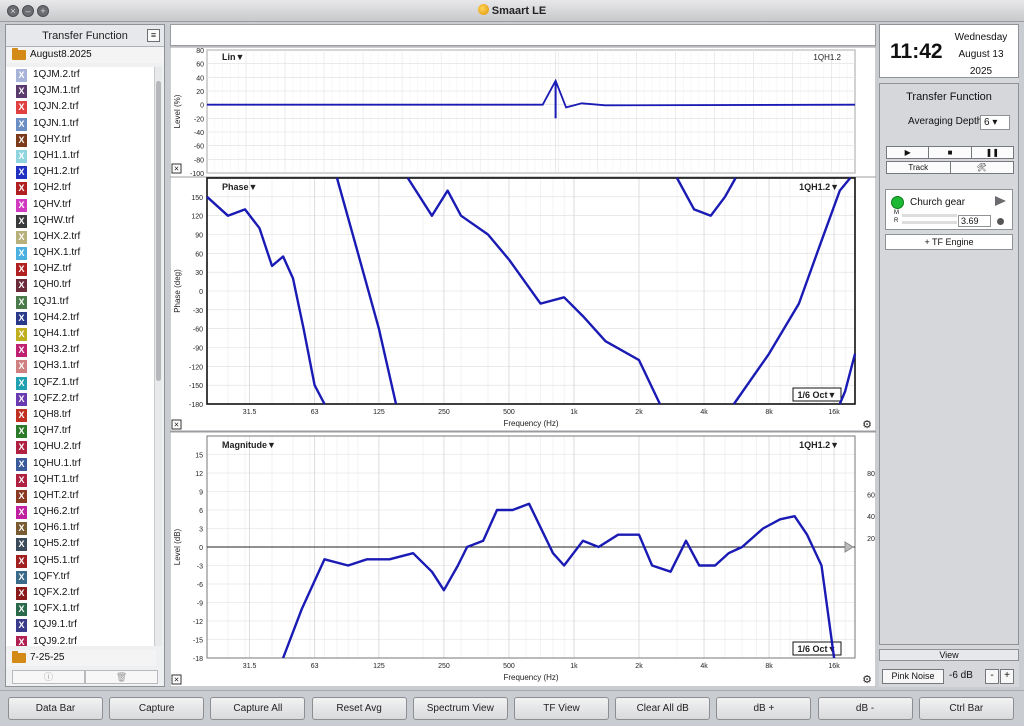 This screenshot has width=1024, height=726. Describe the element at coordinates (509, 412) in the screenshot. I see `phase-x-tick: 500` at that location.